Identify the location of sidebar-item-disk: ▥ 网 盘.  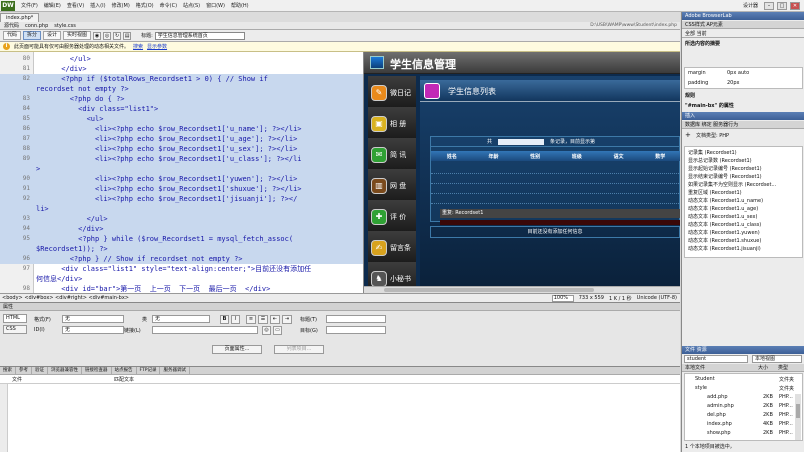
(392, 186).